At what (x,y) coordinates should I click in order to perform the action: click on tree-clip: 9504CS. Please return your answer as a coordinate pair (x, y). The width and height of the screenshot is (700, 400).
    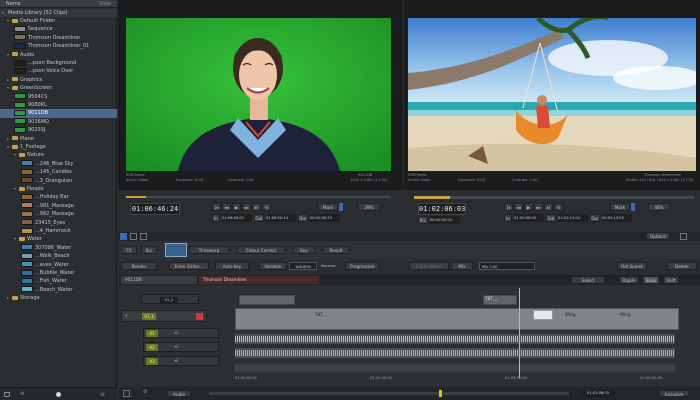
    Looking at the image, I should click on (58, 97).